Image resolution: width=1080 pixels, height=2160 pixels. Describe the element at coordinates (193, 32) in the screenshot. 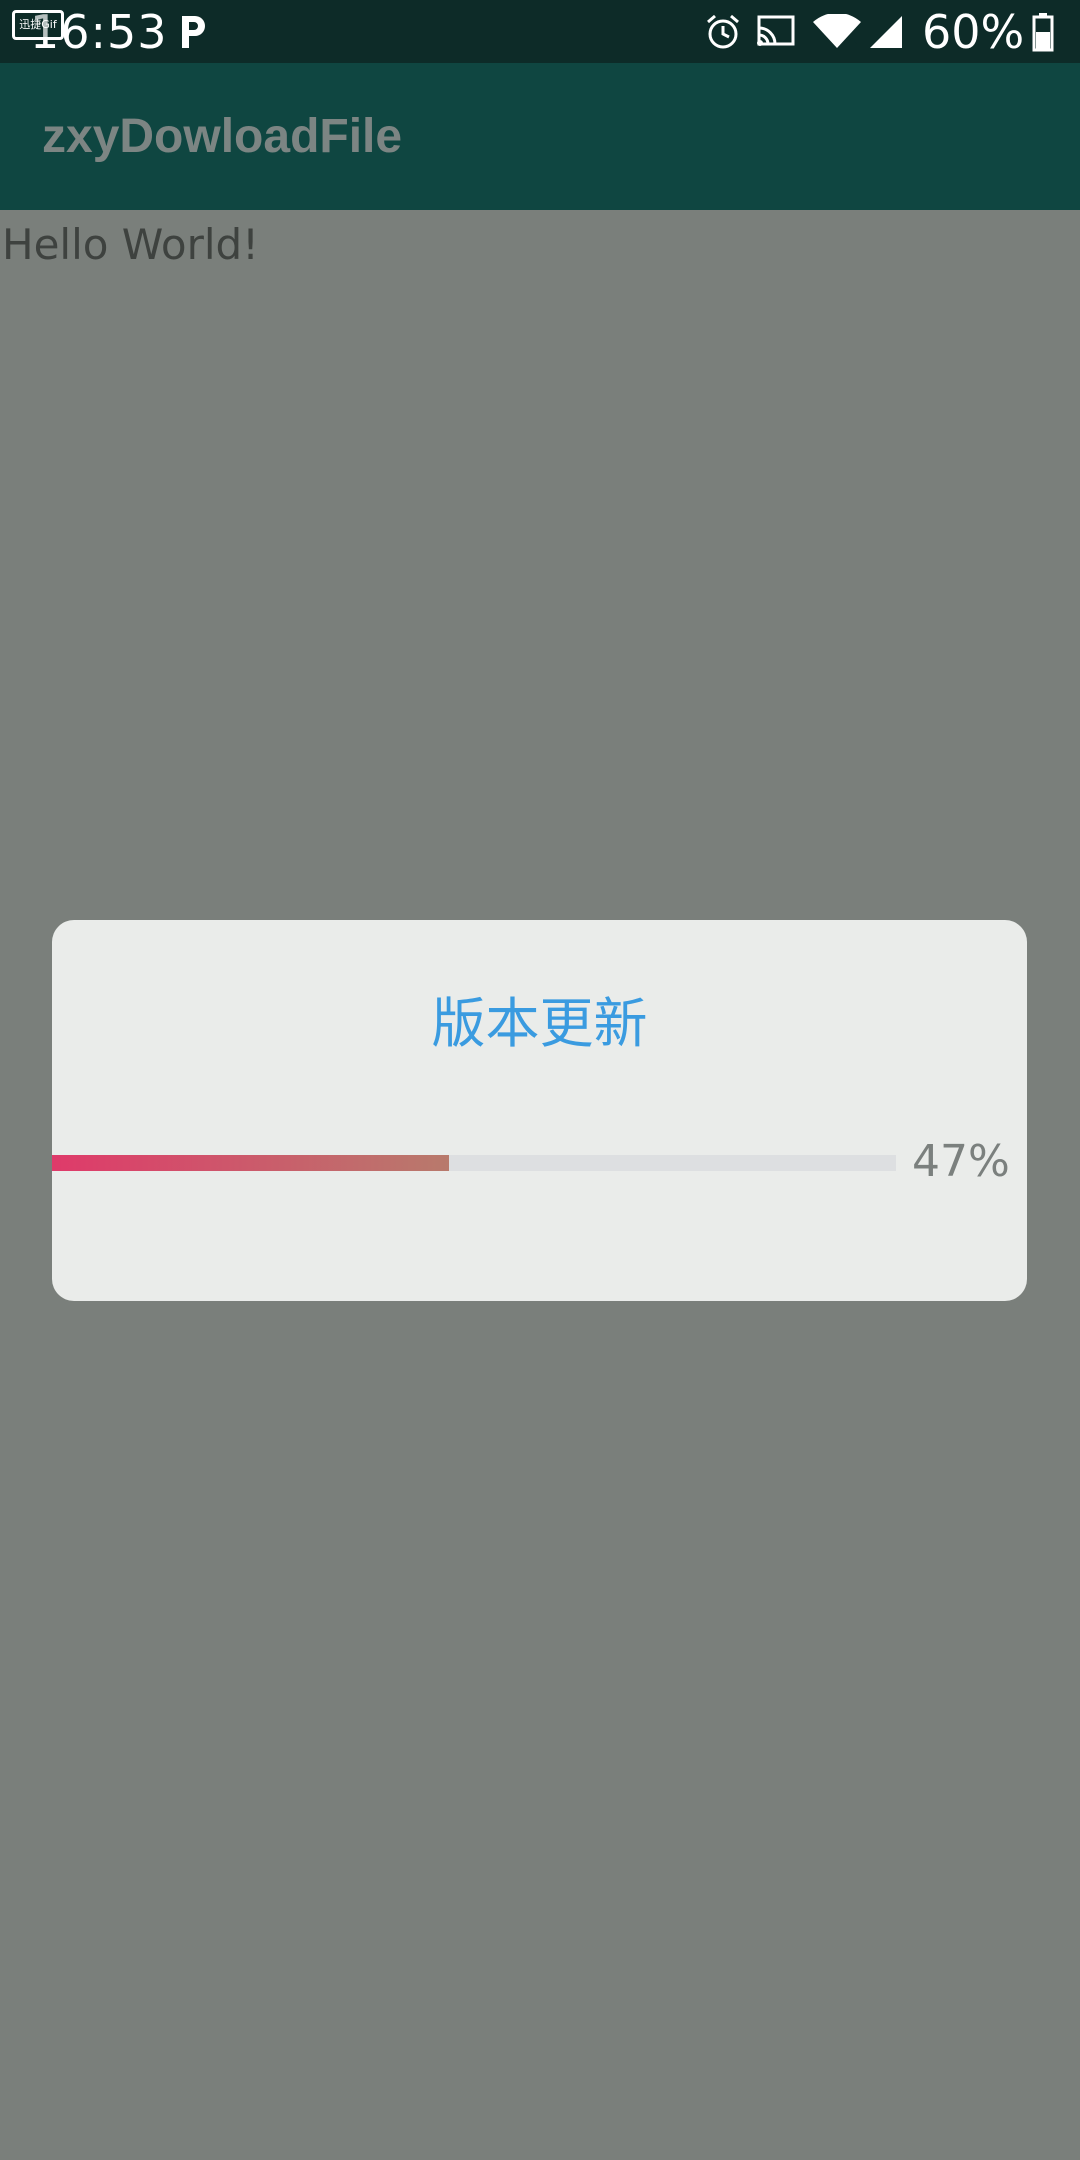

I see `p-icon` at that location.